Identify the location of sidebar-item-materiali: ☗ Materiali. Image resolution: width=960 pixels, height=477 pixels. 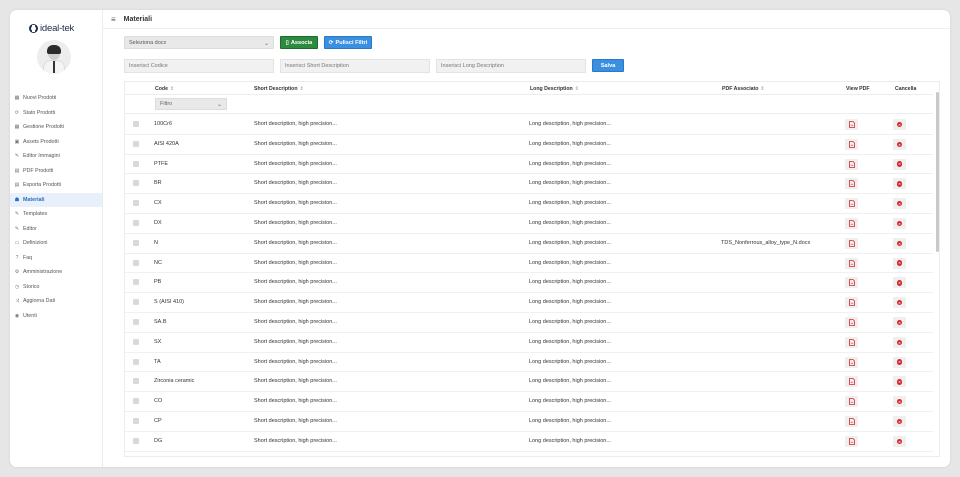
(56, 199).